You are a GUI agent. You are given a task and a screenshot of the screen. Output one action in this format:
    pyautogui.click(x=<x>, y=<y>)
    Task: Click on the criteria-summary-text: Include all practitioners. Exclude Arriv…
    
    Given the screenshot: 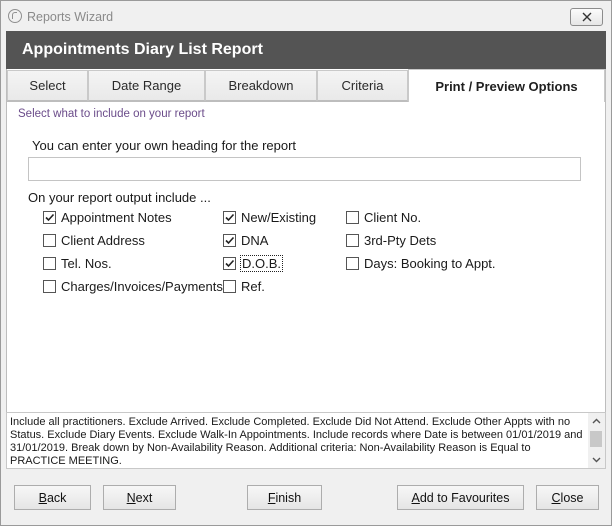 What is the action you would take?
    pyautogui.click(x=296, y=441)
    